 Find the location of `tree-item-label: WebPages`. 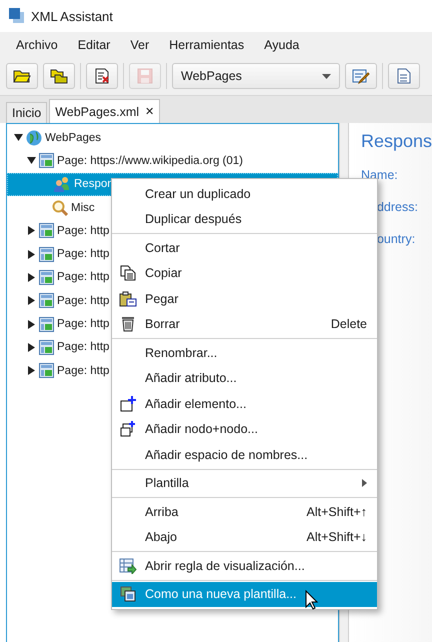

tree-item-label: WebPages is located at coordinates (73, 138).